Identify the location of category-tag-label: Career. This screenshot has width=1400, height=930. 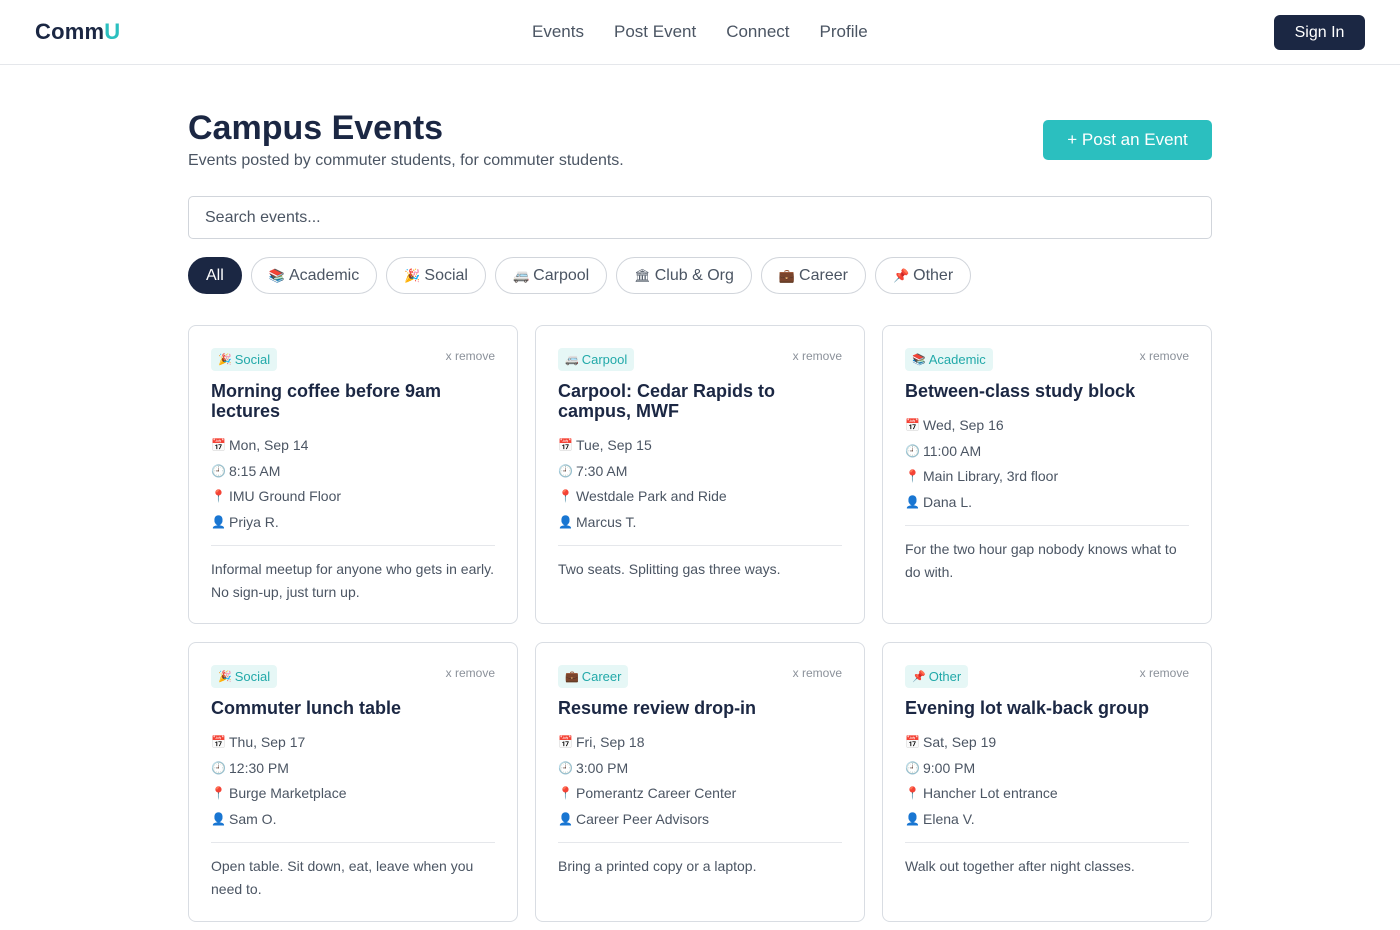
(601, 676).